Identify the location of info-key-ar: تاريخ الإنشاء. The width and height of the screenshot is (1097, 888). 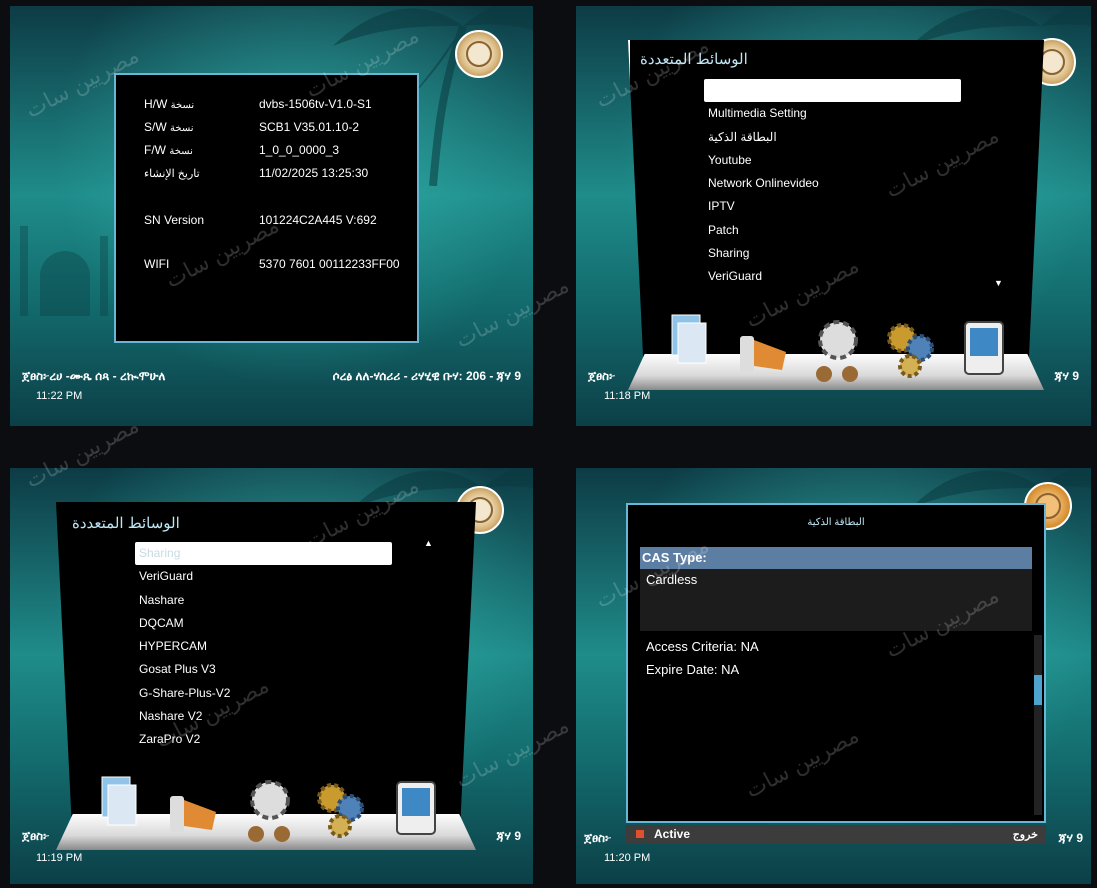
(172, 174).